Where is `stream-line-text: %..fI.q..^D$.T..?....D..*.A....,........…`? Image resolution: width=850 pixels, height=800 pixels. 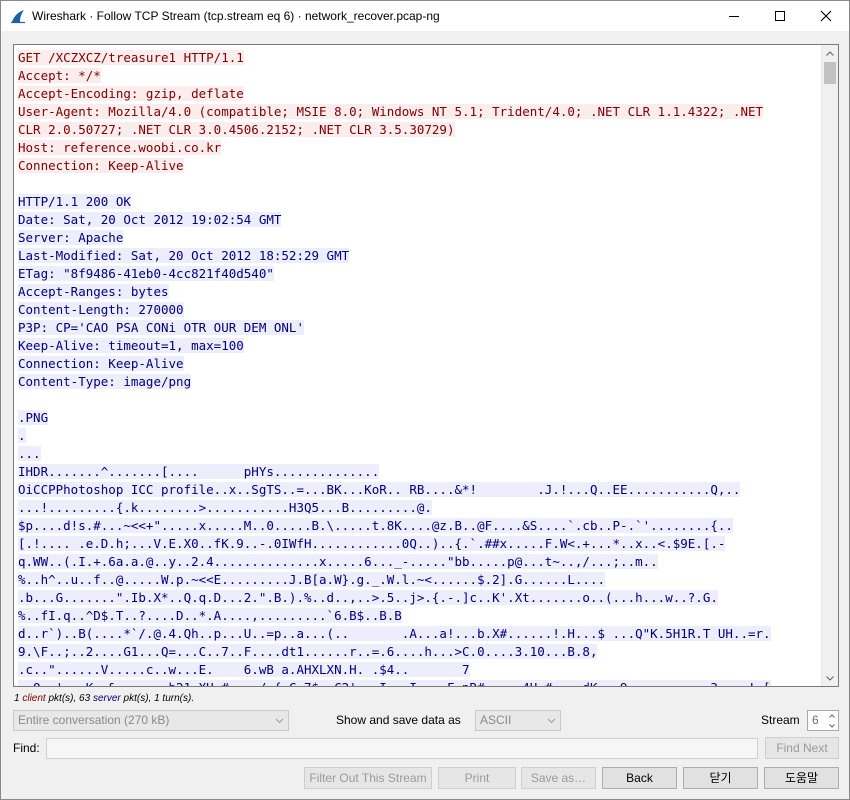 stream-line-text: %..fI.q..^D$.T..?....D..*.A....,........… is located at coordinates (210, 615).